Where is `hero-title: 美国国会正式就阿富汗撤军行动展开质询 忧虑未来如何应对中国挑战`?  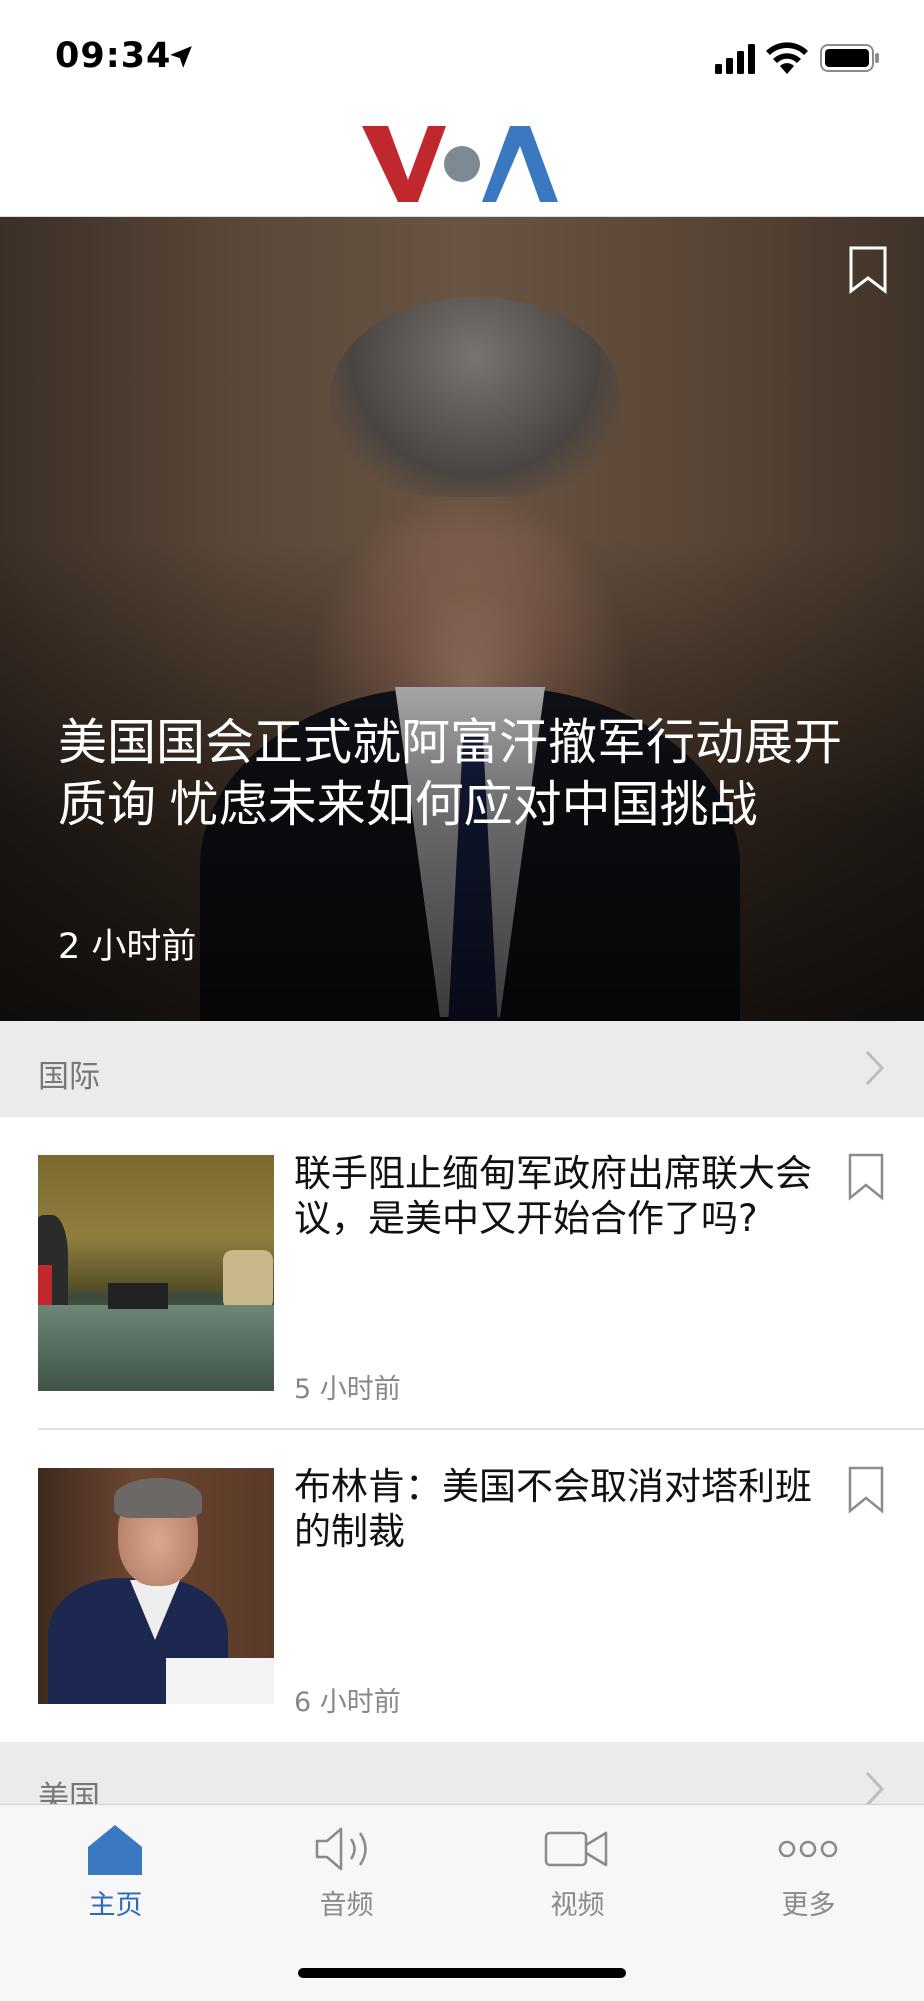 hero-title: 美国国会正式就阿富汗撤军行动展开质询 忧虑未来如何应对中国挑战 is located at coordinates (468, 774).